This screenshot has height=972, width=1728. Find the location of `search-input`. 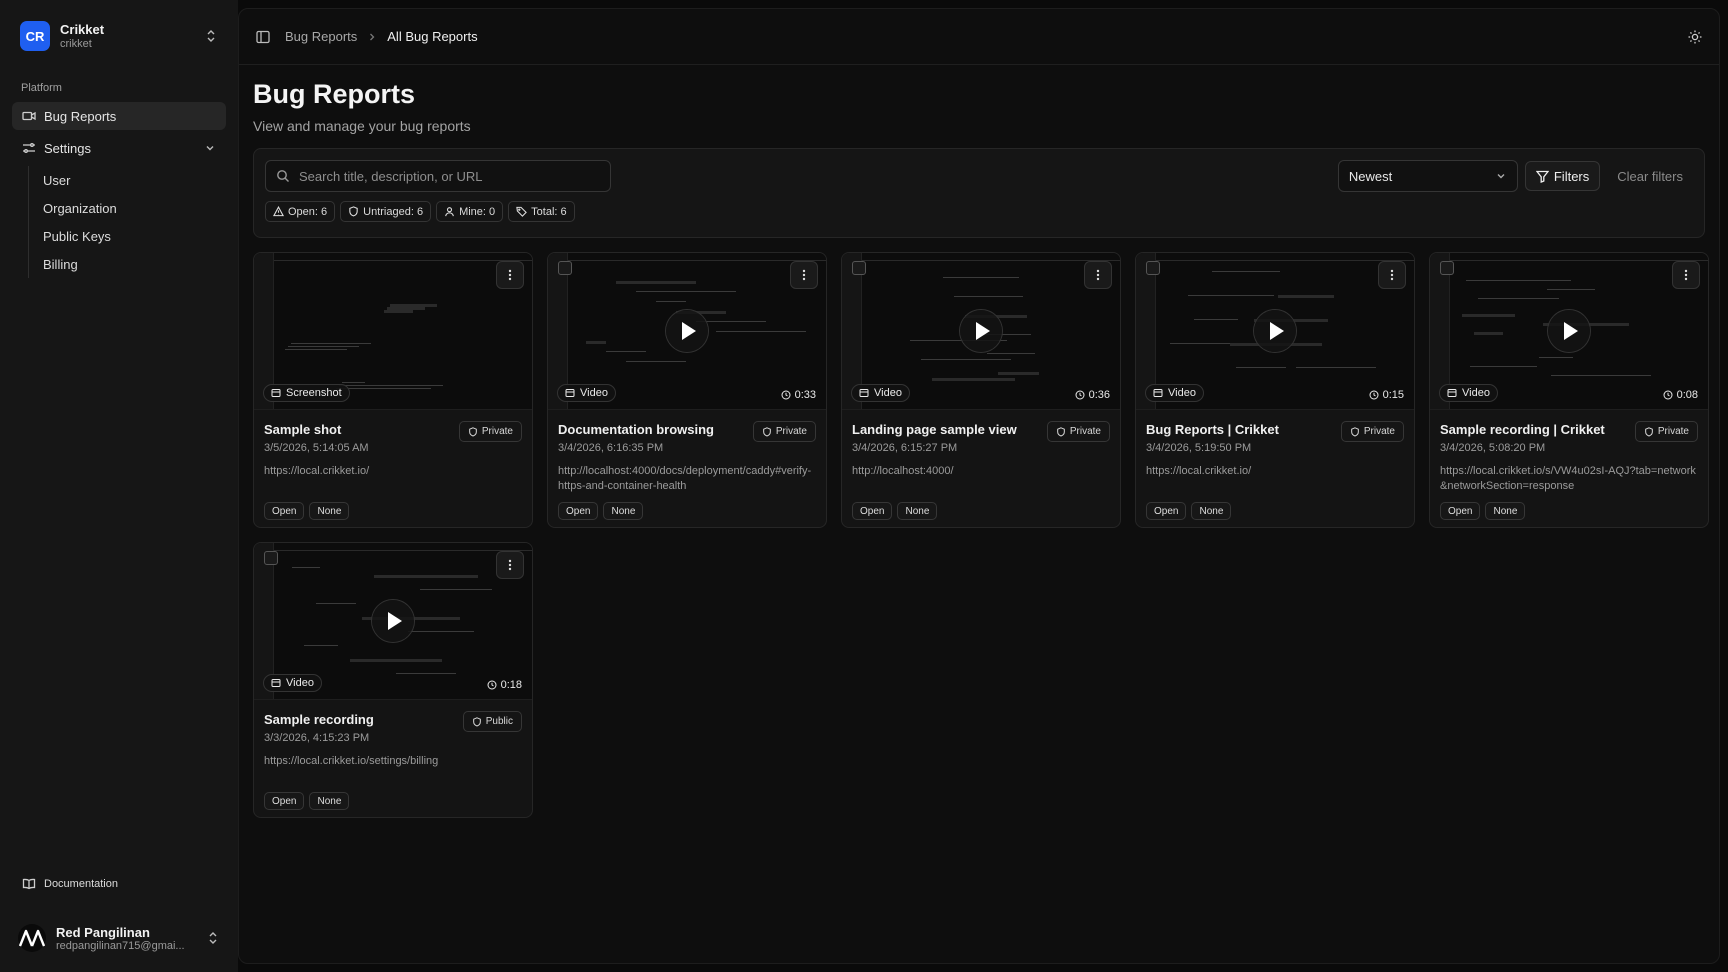

search-input is located at coordinates (449, 176).